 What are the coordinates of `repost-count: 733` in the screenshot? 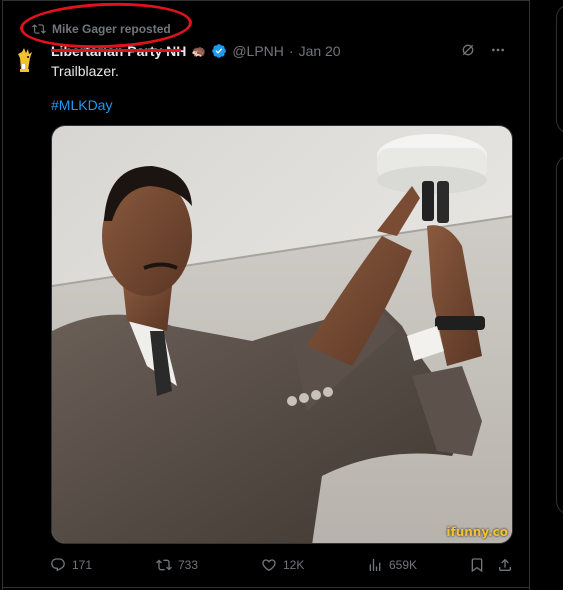 It's located at (188, 565).